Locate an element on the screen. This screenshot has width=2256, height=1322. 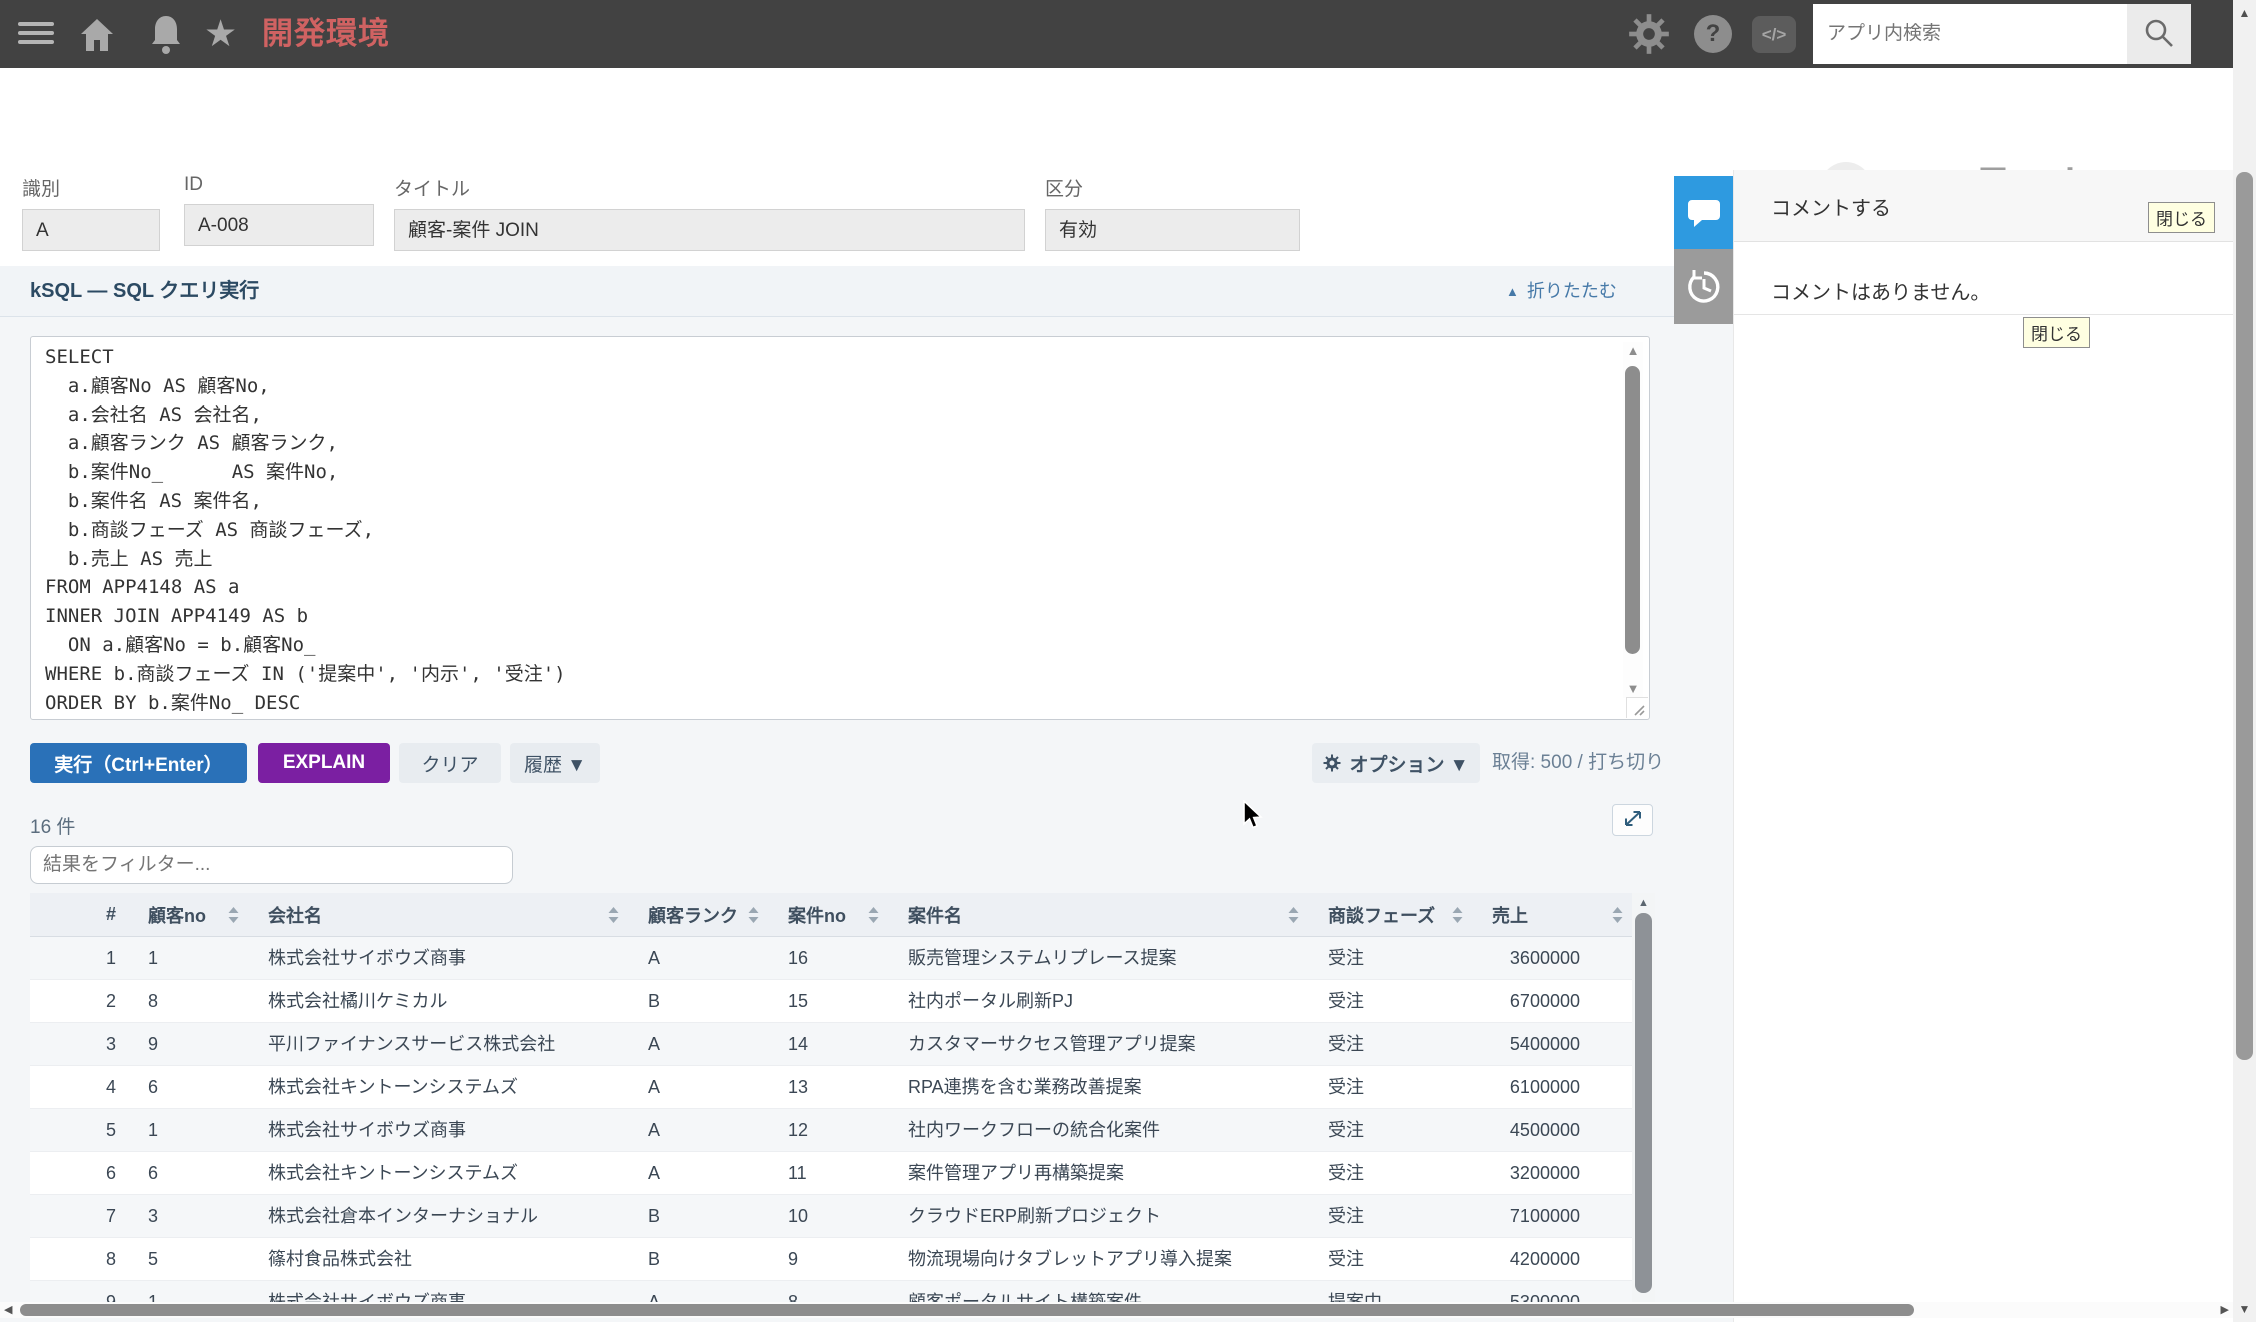
table-cell: 8 is located at coordinates (793, 1297).